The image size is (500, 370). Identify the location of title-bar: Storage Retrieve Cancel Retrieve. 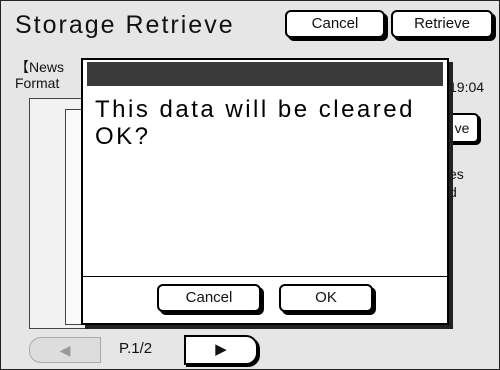
(250, 25).